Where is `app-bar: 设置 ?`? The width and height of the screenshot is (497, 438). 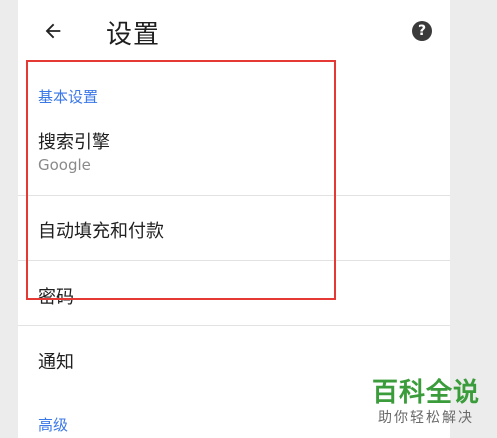 app-bar: 设置 ? is located at coordinates (234, 31).